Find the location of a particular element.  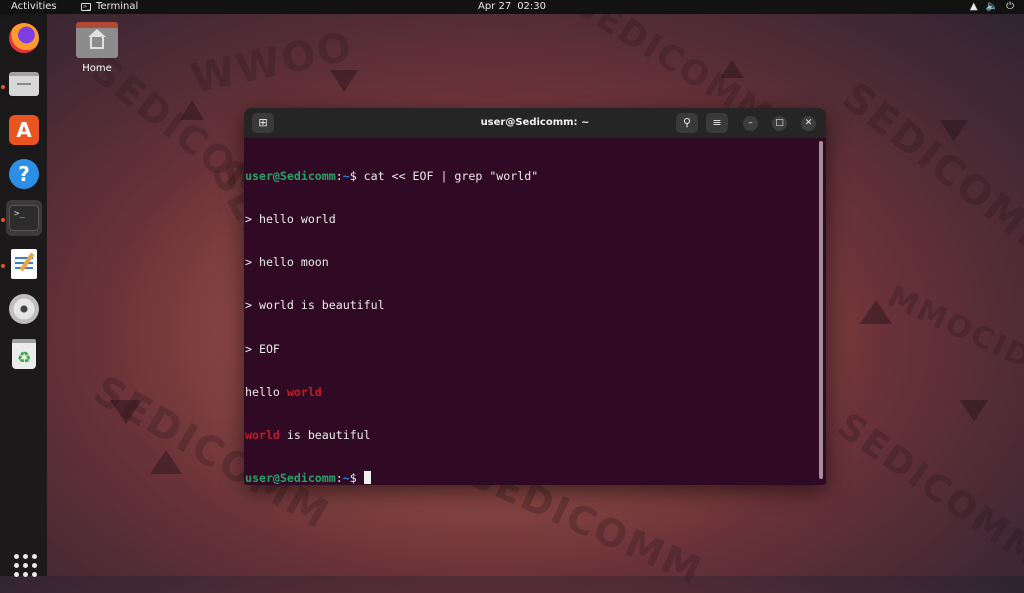

close-icon: ✕ is located at coordinates (808, 123).